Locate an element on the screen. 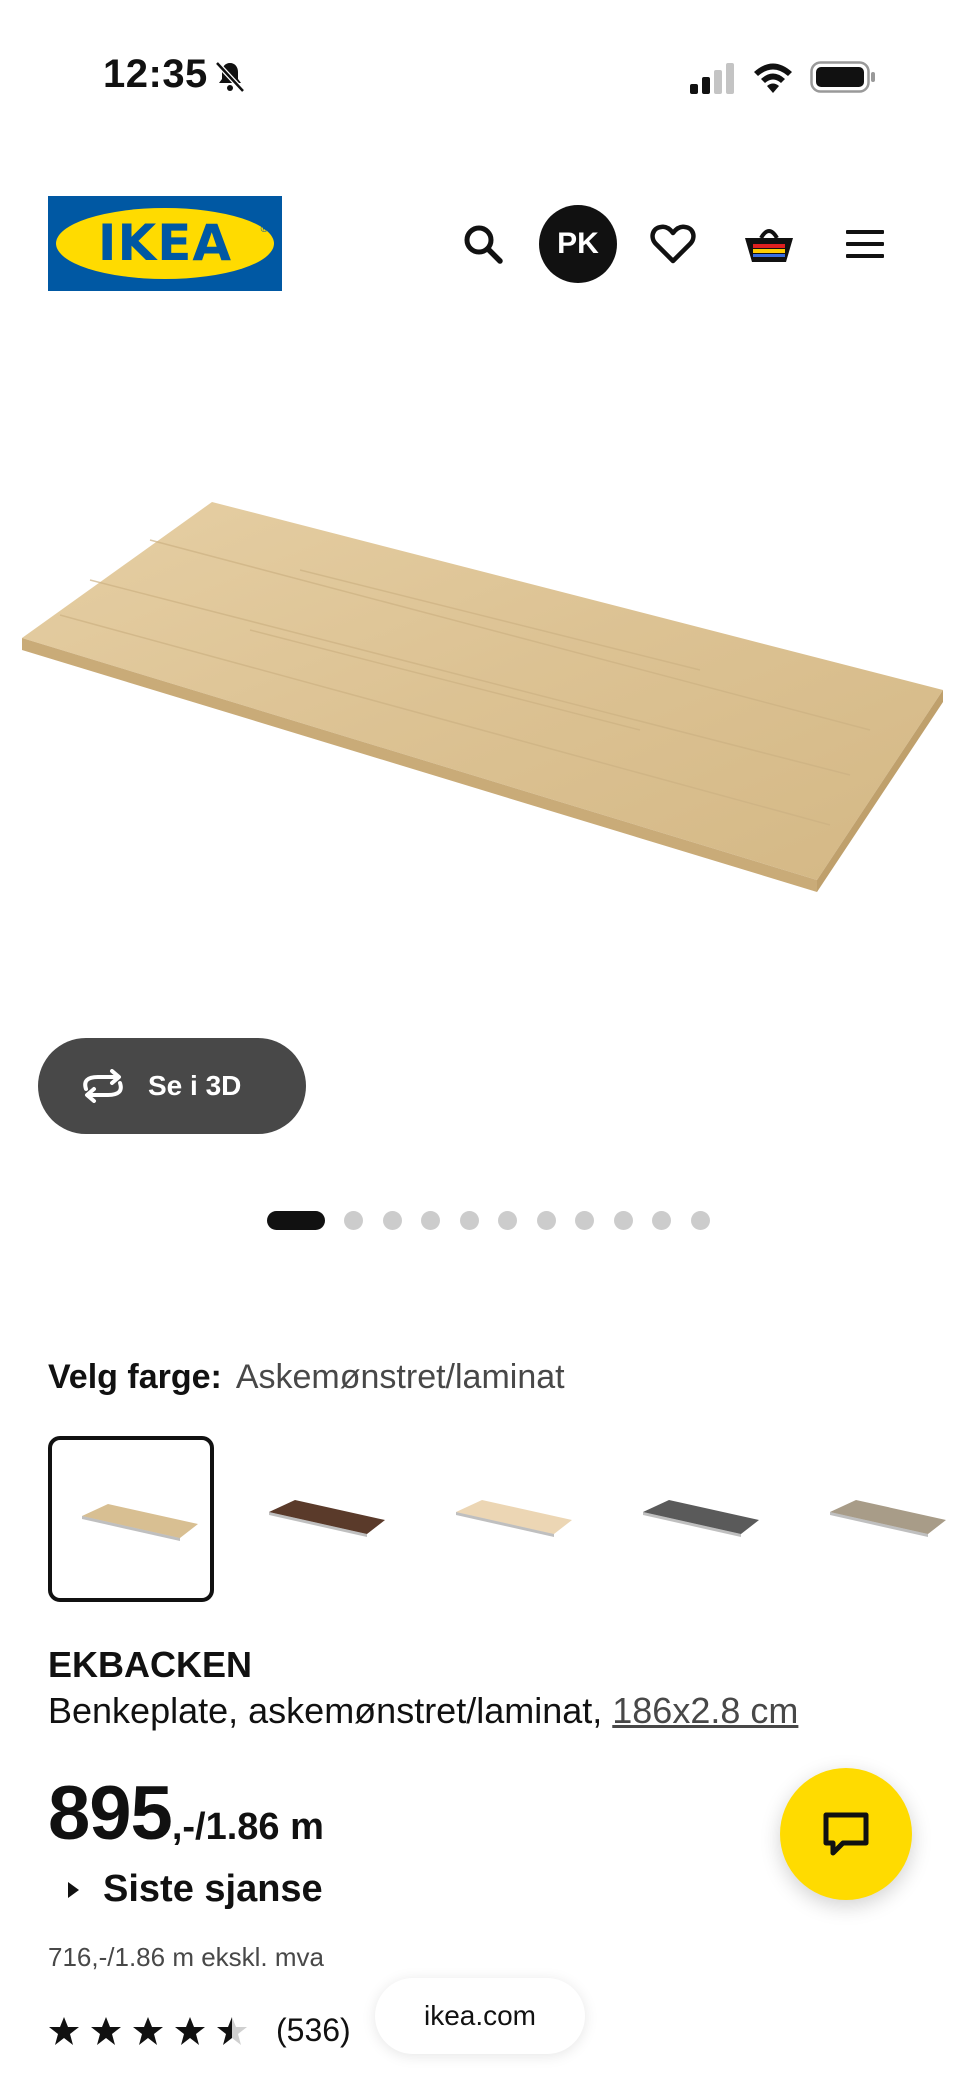 The width and height of the screenshot is (960, 2087). view-in-3d-button: Se i 3D is located at coordinates (172, 1086).